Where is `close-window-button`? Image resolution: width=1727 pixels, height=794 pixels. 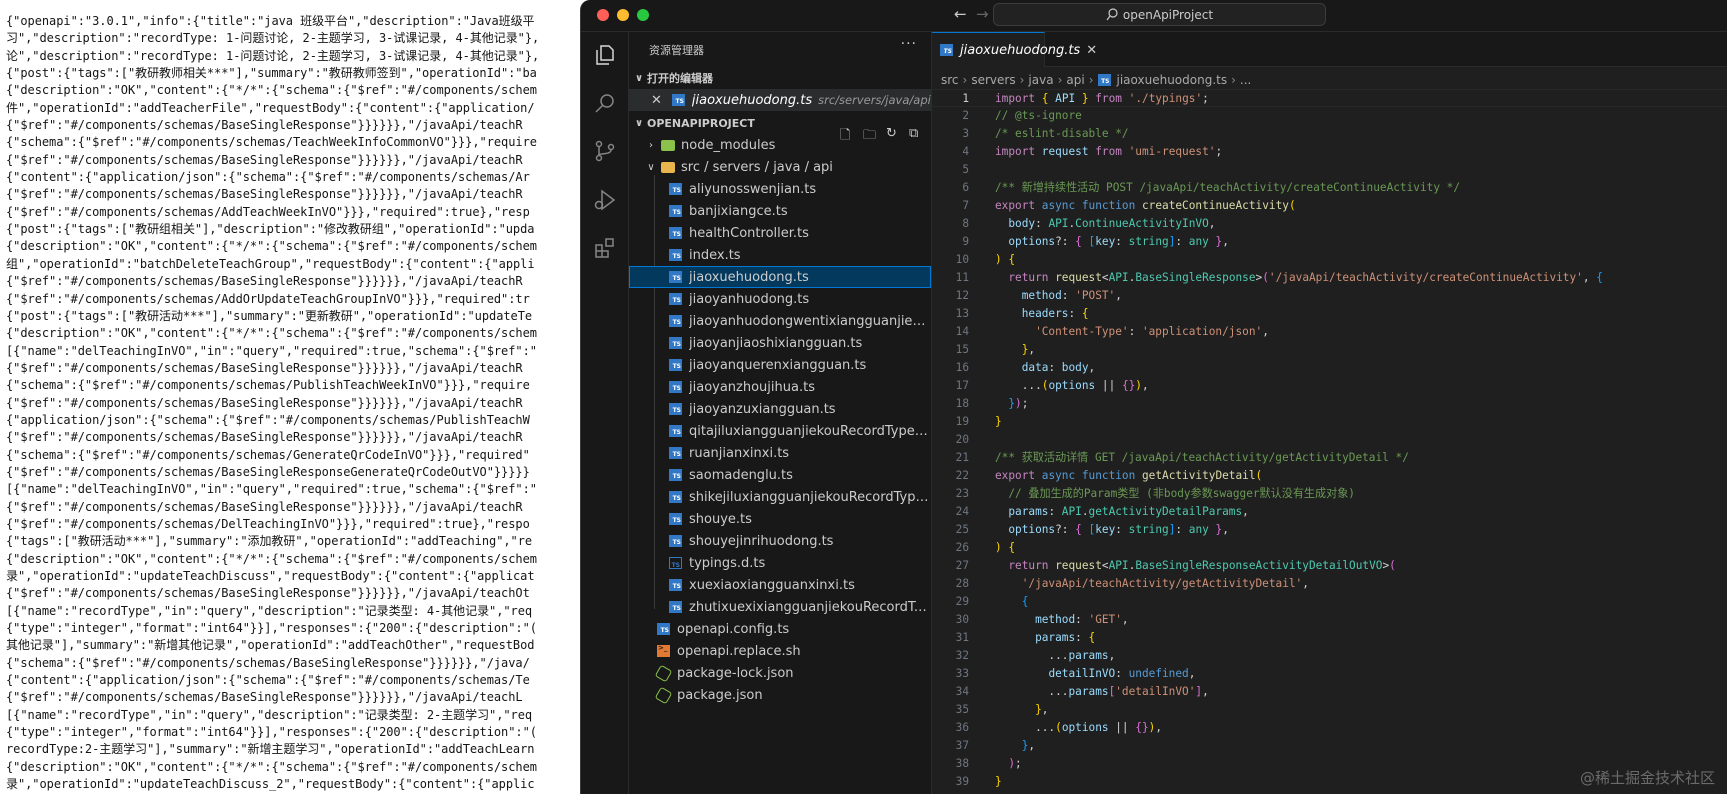
close-window-button is located at coordinates (603, 15).